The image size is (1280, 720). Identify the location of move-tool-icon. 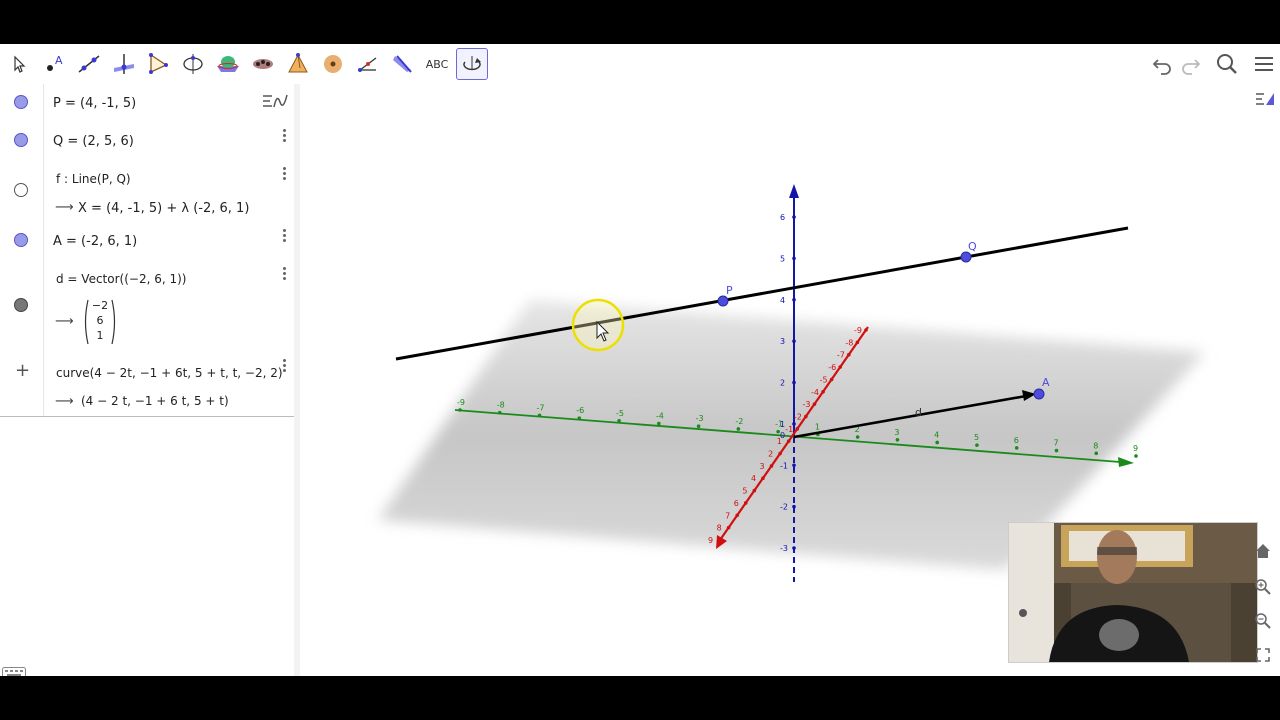
(19, 64).